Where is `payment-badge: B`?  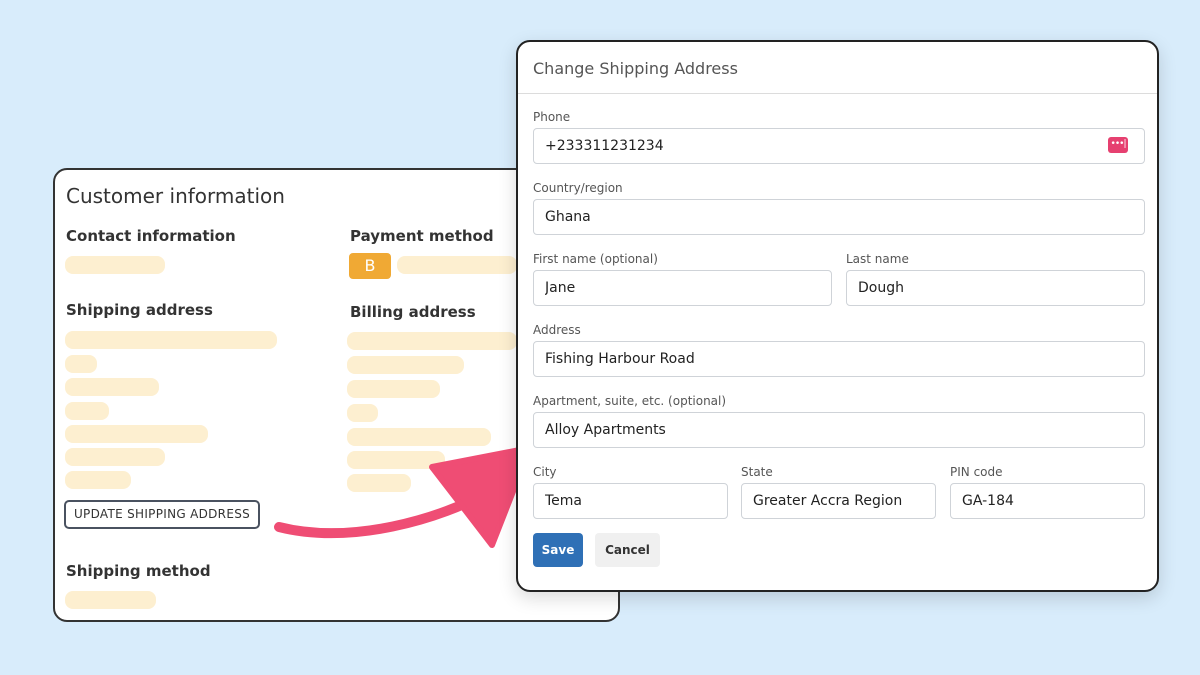
payment-badge: B is located at coordinates (370, 266).